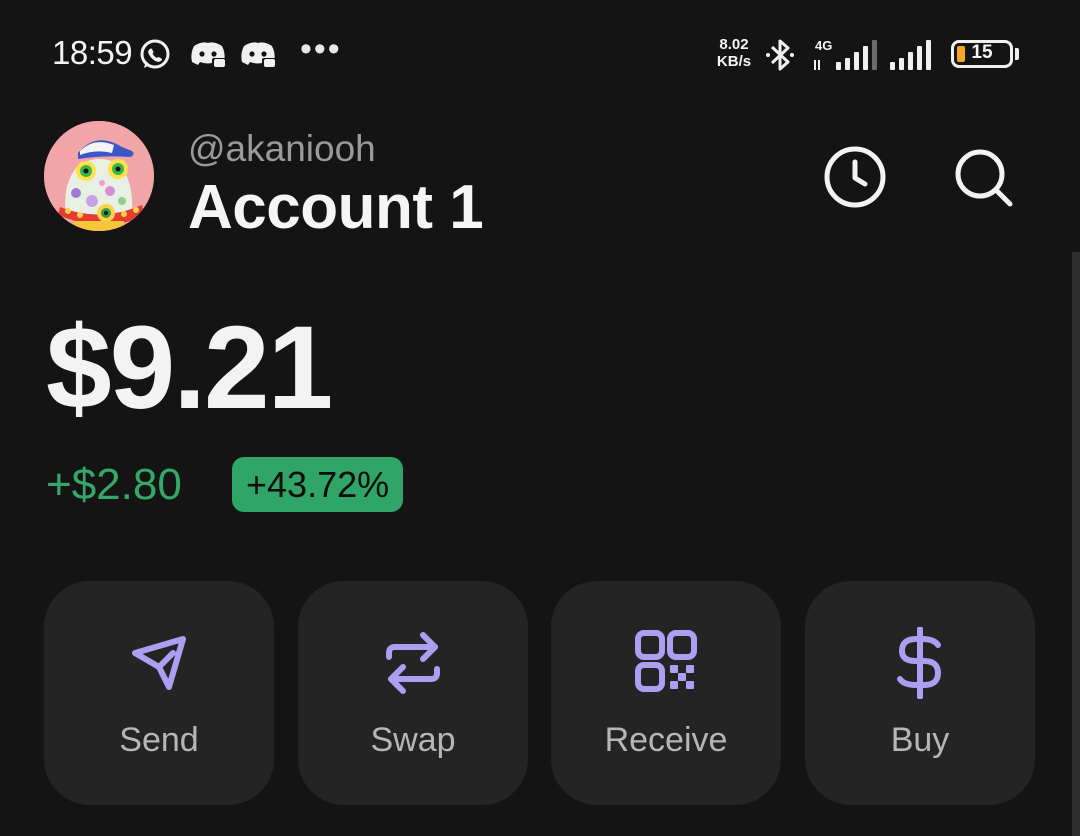 Image resolution: width=1080 pixels, height=836 pixels. I want to click on total-balance: $9.21, so click(189, 368).